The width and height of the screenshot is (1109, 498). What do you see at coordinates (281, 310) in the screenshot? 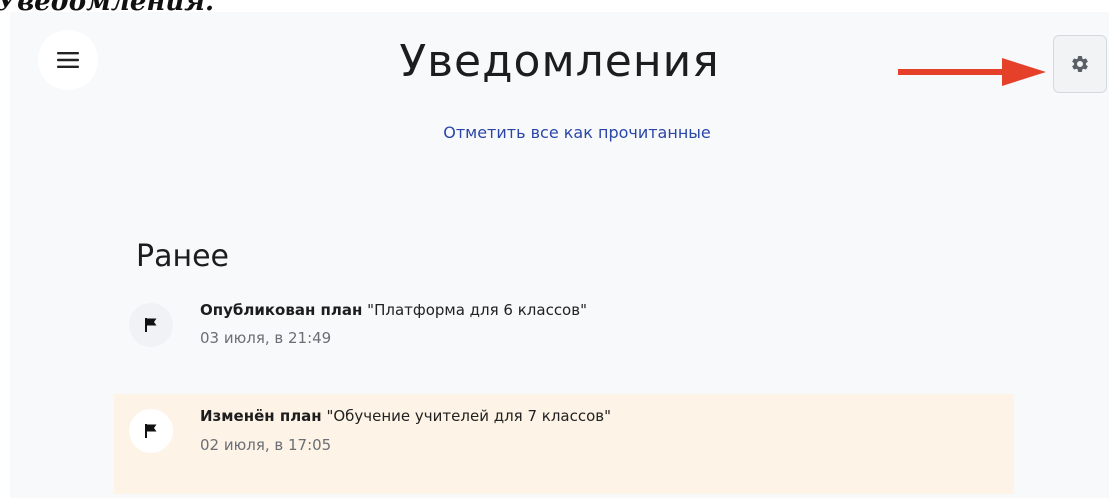
I see `notification-action: Опубликован план` at bounding box center [281, 310].